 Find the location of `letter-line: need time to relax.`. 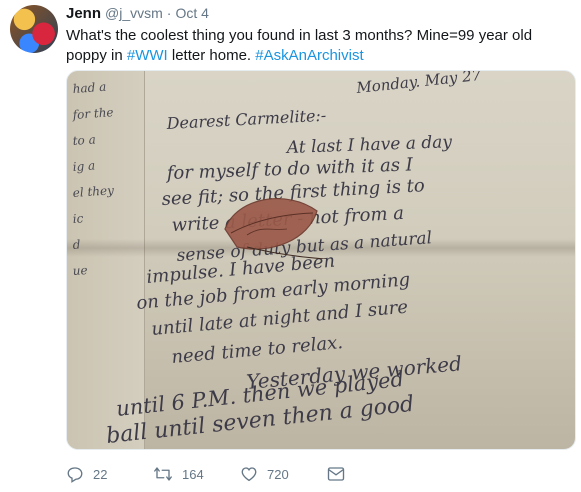

letter-line: need time to relax. is located at coordinates (257, 350).